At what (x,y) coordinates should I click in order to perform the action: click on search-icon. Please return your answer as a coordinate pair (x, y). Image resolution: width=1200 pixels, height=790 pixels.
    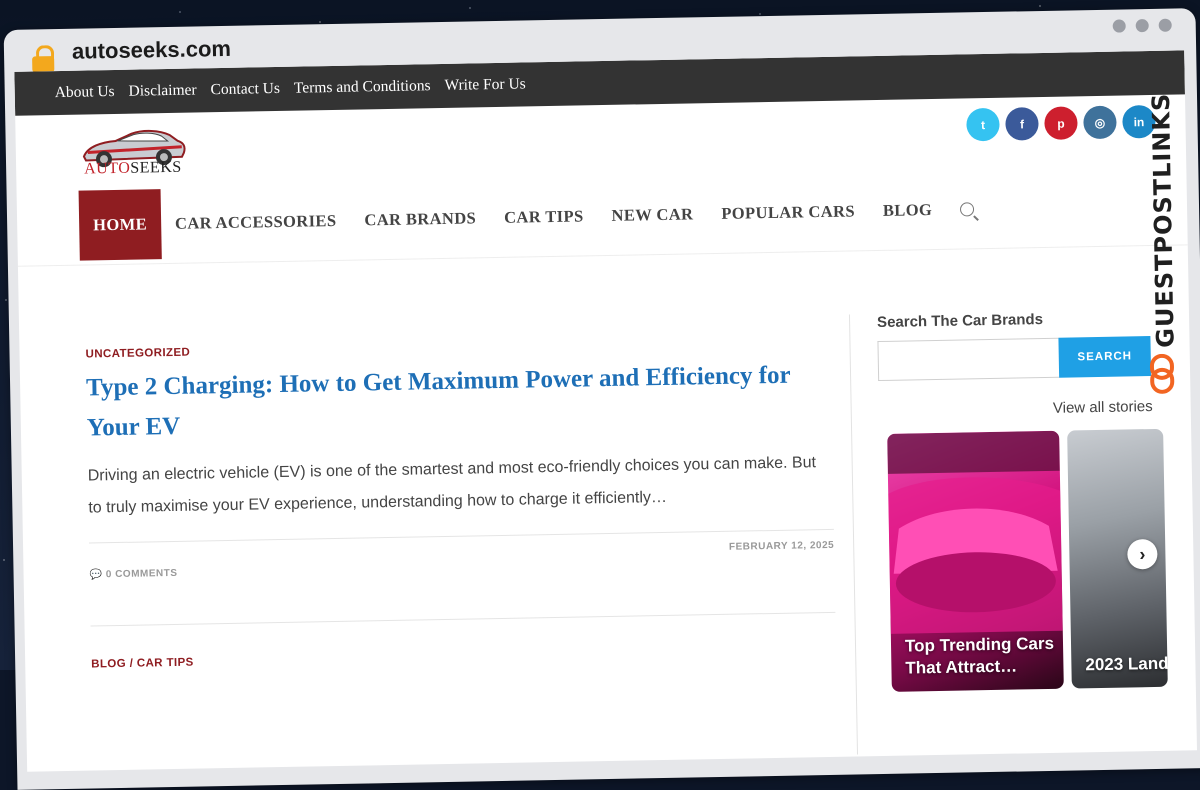
    Looking at the image, I should click on (967, 209).